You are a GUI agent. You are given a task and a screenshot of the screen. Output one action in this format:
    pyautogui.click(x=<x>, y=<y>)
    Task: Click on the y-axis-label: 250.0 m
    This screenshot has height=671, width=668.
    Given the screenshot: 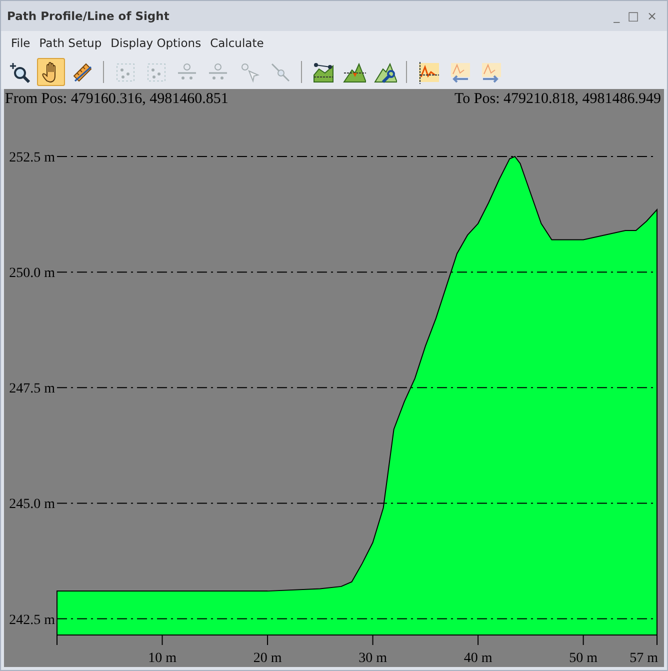 What is the action you would take?
    pyautogui.click(x=32, y=274)
    